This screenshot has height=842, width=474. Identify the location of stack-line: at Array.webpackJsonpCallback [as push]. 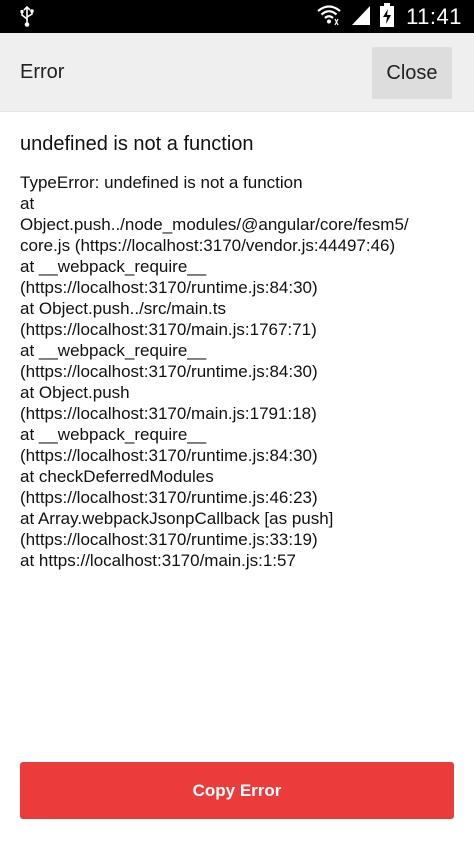
(177, 518).